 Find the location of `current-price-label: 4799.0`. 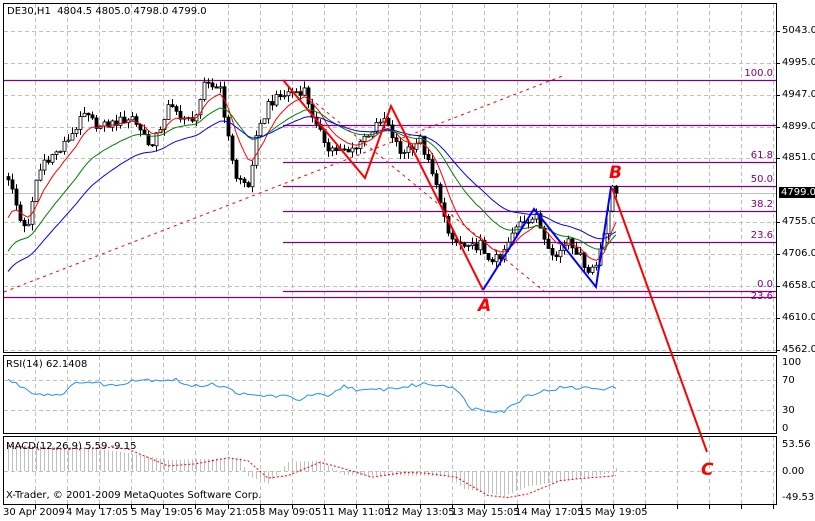

current-price-label: 4799.0 is located at coordinates (797, 192).